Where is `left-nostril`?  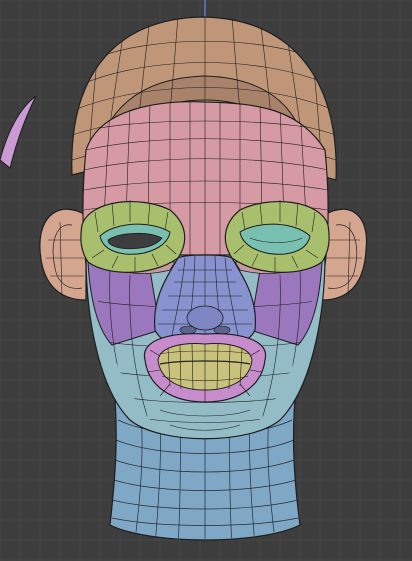 left-nostril is located at coordinates (188, 330).